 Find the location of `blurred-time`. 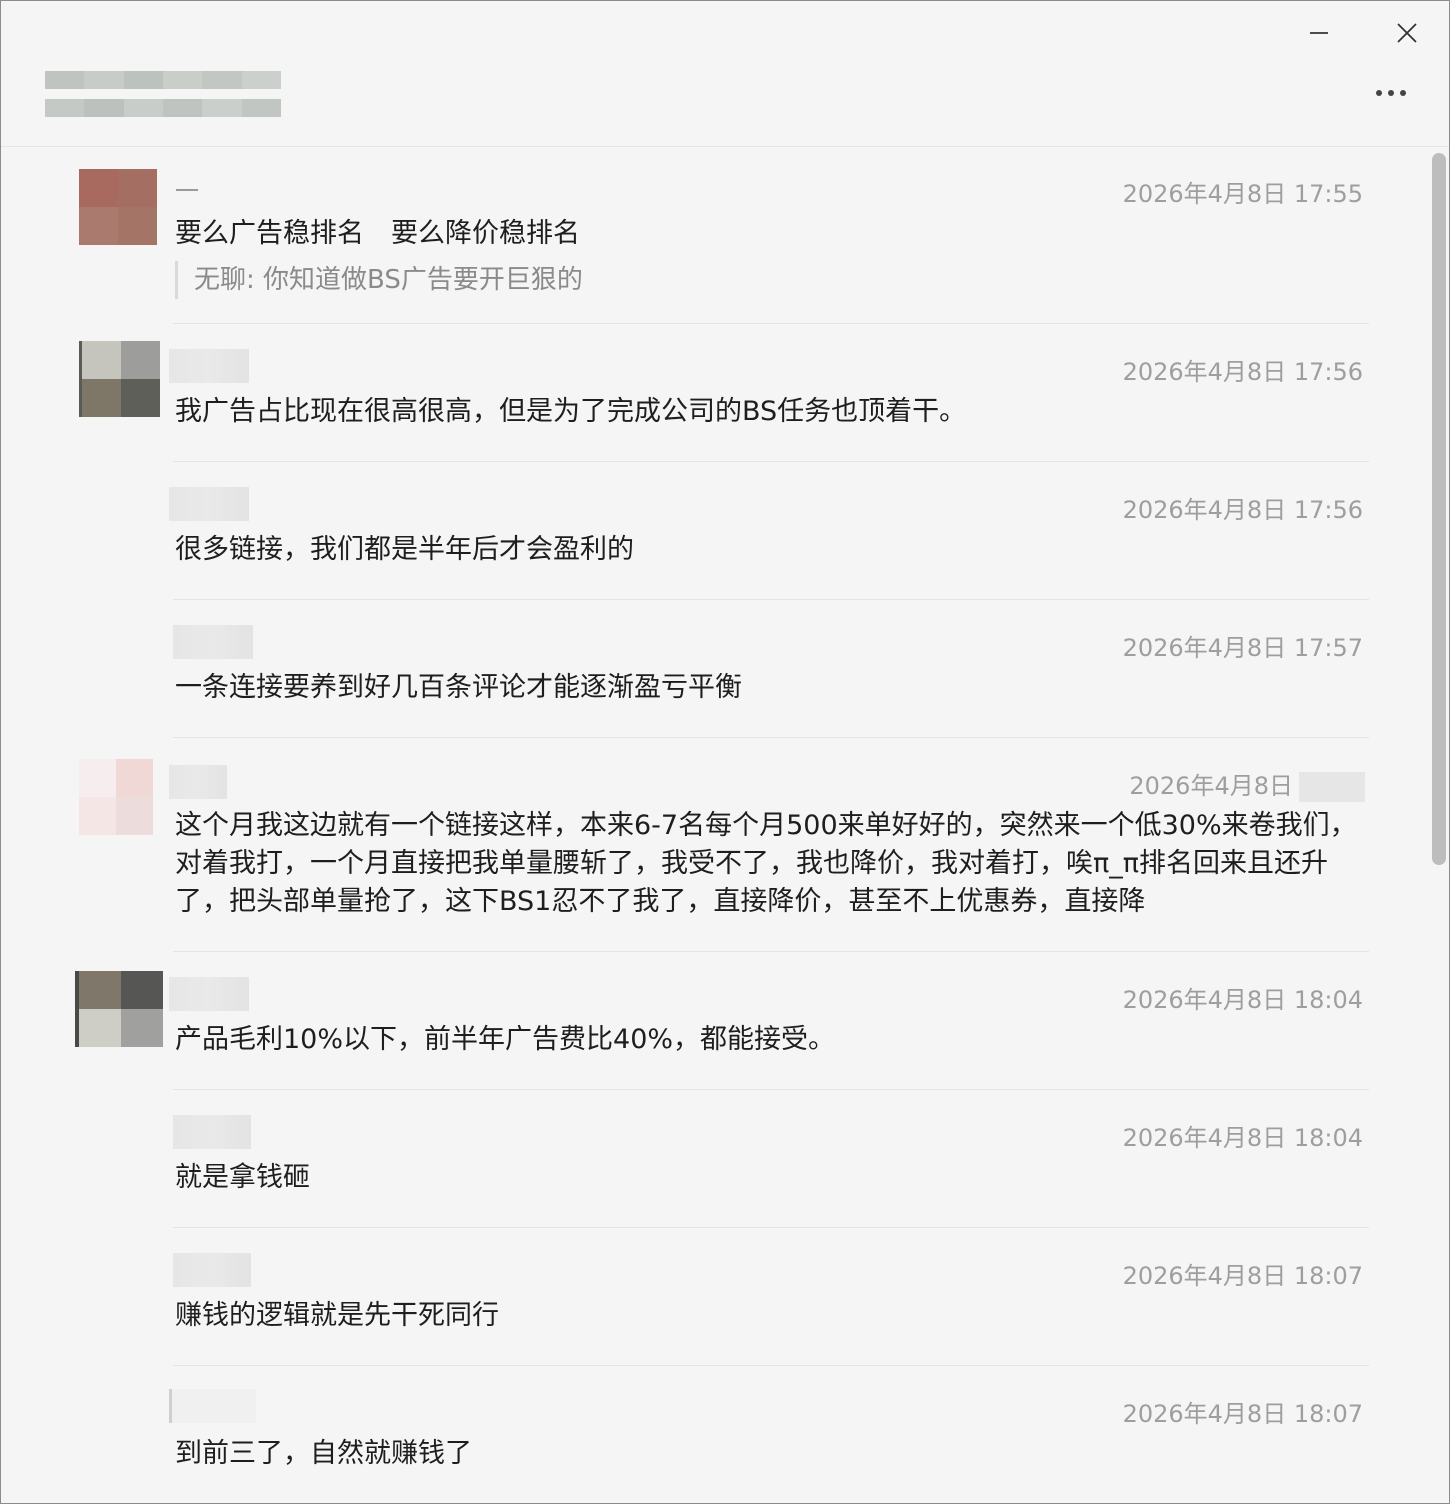

blurred-time is located at coordinates (1332, 787).